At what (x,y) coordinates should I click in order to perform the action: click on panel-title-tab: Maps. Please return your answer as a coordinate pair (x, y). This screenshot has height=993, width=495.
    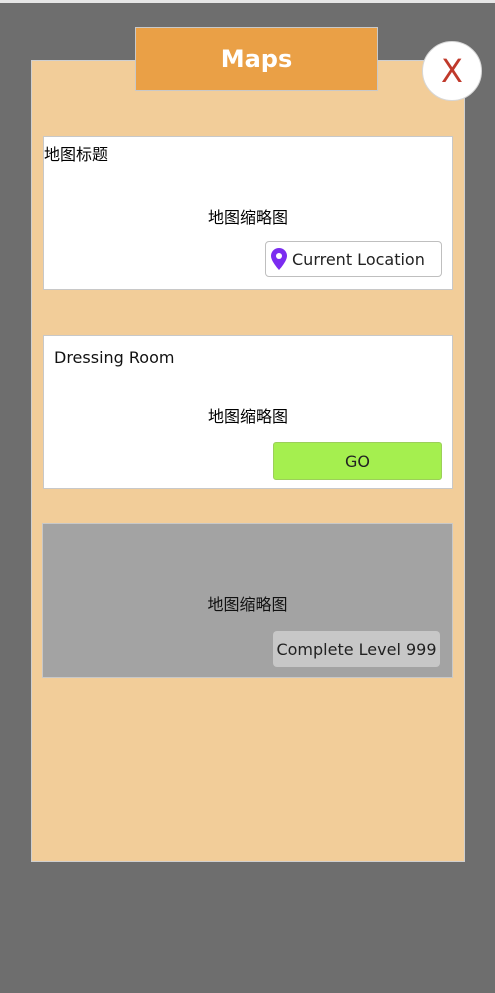
    Looking at the image, I should click on (256, 59).